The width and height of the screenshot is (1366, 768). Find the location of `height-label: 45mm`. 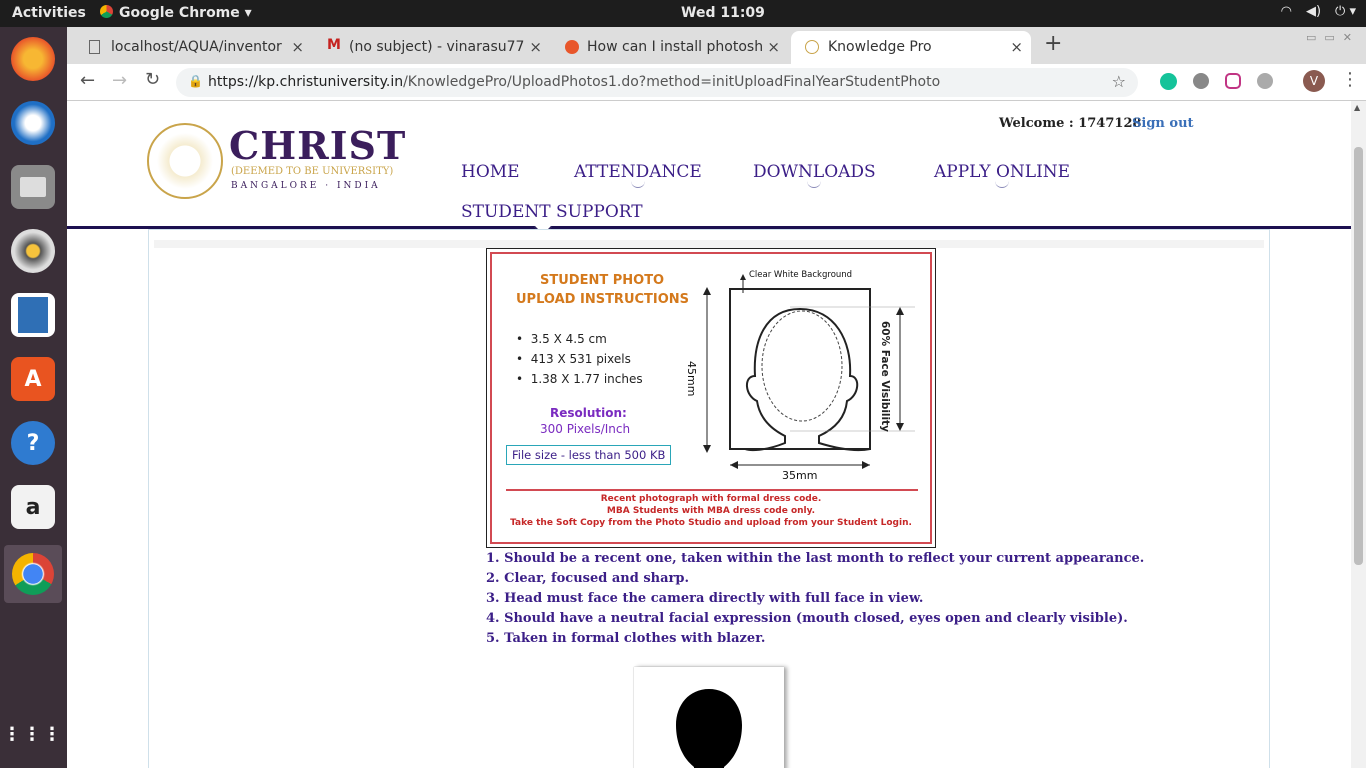

height-label: 45mm is located at coordinates (691, 379).